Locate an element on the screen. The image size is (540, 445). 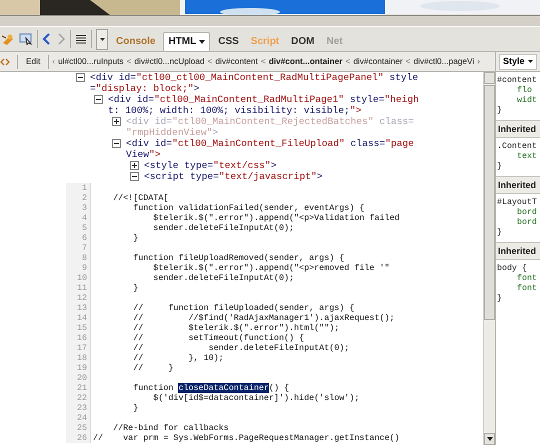
line-number: 3 is located at coordinates (78, 208).